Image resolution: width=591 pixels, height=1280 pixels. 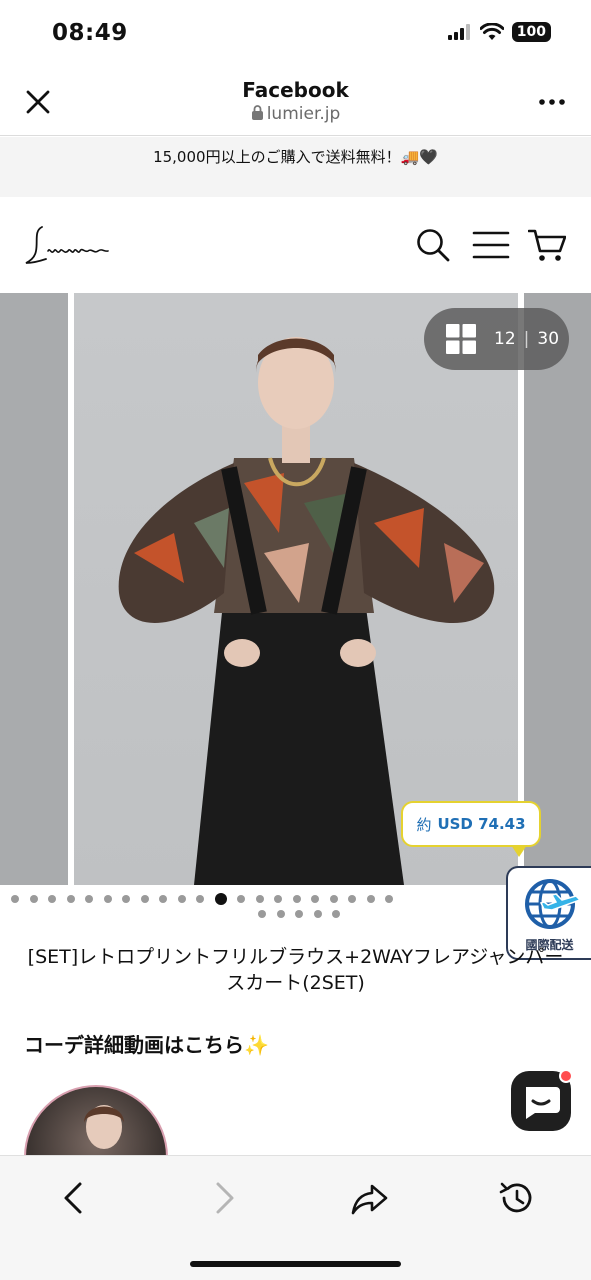 What do you see at coordinates (303, 114) in the screenshot?
I see `browser-url-text: lumier.jp` at bounding box center [303, 114].